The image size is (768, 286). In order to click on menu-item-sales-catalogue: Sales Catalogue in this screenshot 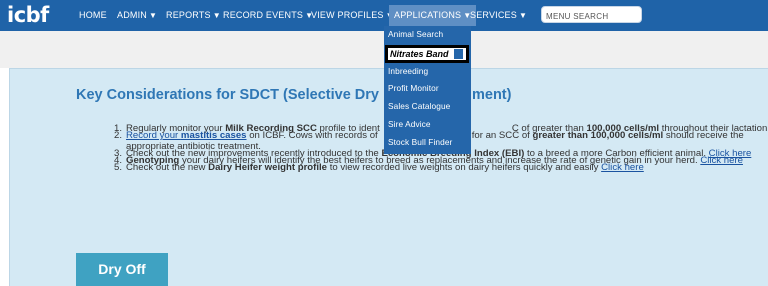, I will do `click(419, 106)`.